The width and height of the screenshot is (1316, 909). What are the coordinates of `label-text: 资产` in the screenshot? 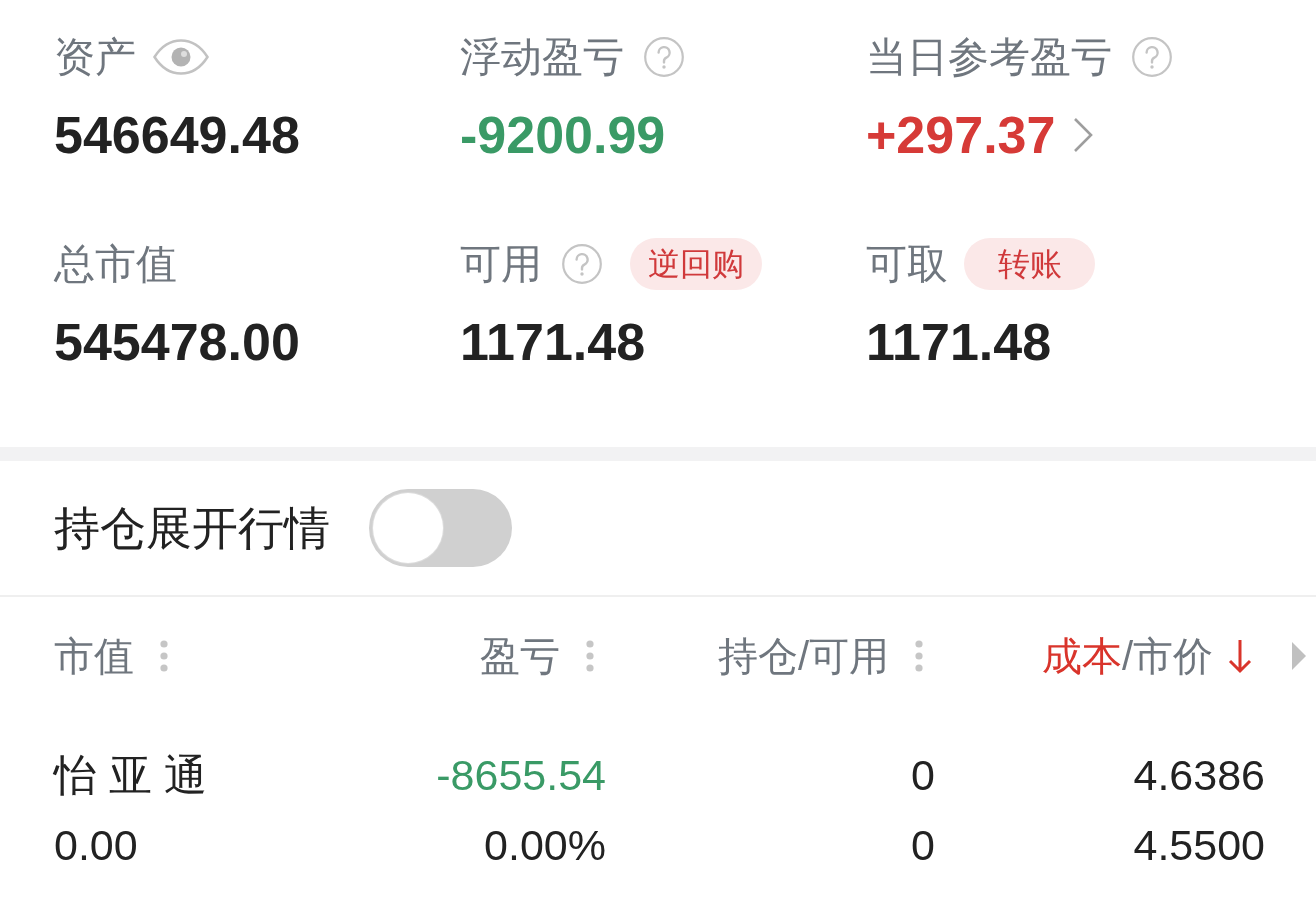 It's located at (95, 57).